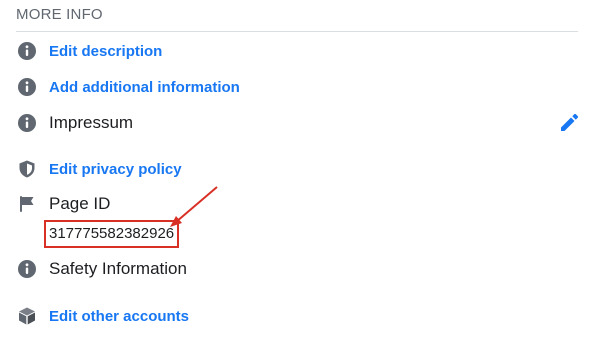  Describe the element at coordinates (144, 87) in the screenshot. I see `add-additional-information-link: Add additional information` at that location.